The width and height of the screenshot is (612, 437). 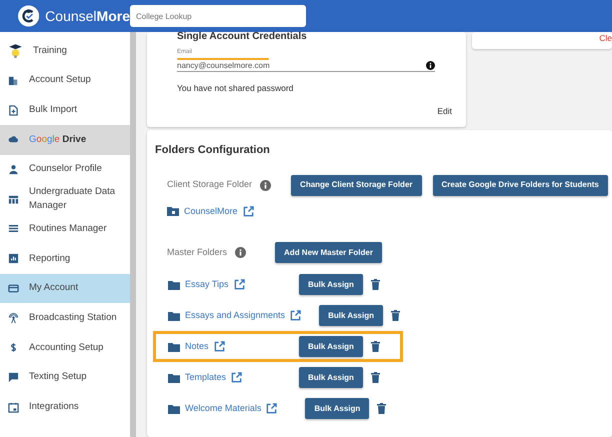 What do you see at coordinates (65, 81) in the screenshot?
I see `sidebar-item: Account Setup` at bounding box center [65, 81].